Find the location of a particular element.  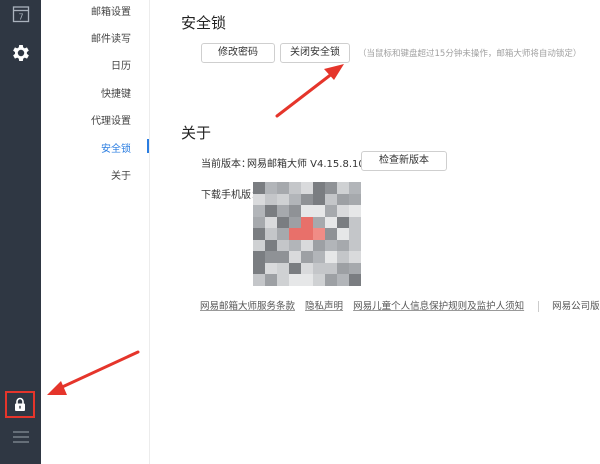

footer-divider is located at coordinates (539, 306).